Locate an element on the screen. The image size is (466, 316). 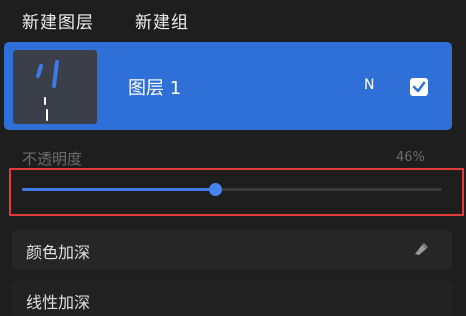
checkmark-icon is located at coordinates (419, 87).